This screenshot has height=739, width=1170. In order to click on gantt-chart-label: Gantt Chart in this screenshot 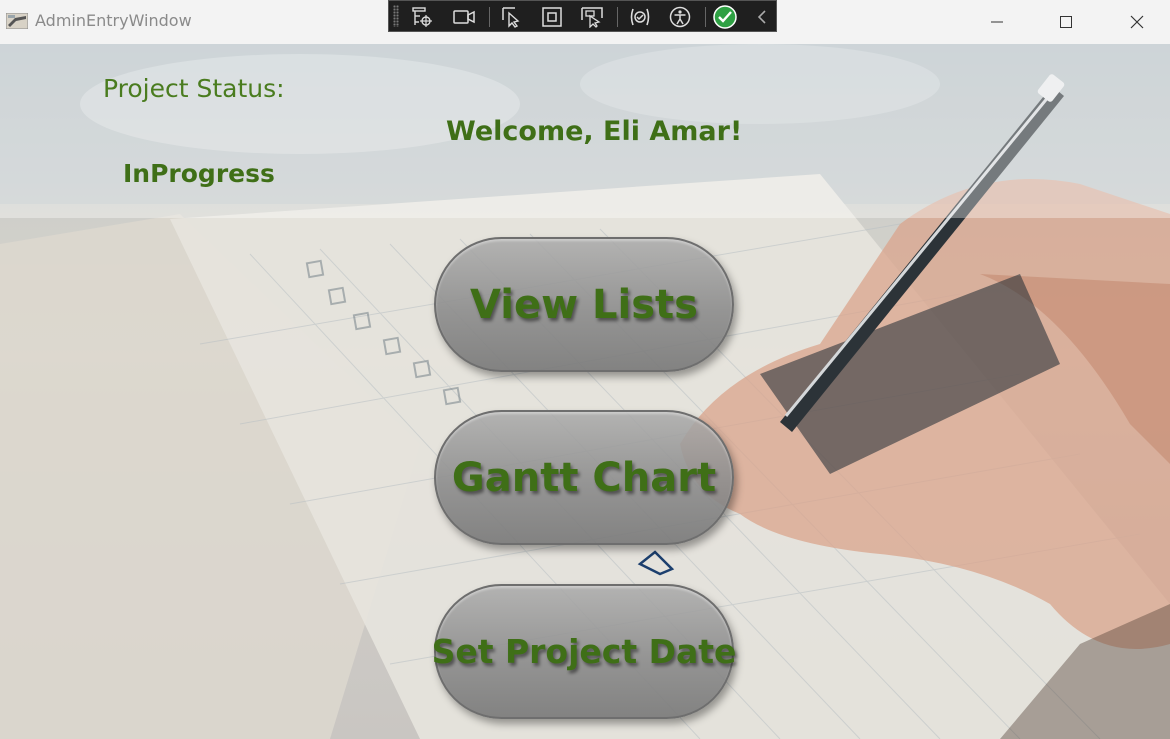, I will do `click(584, 477)`.